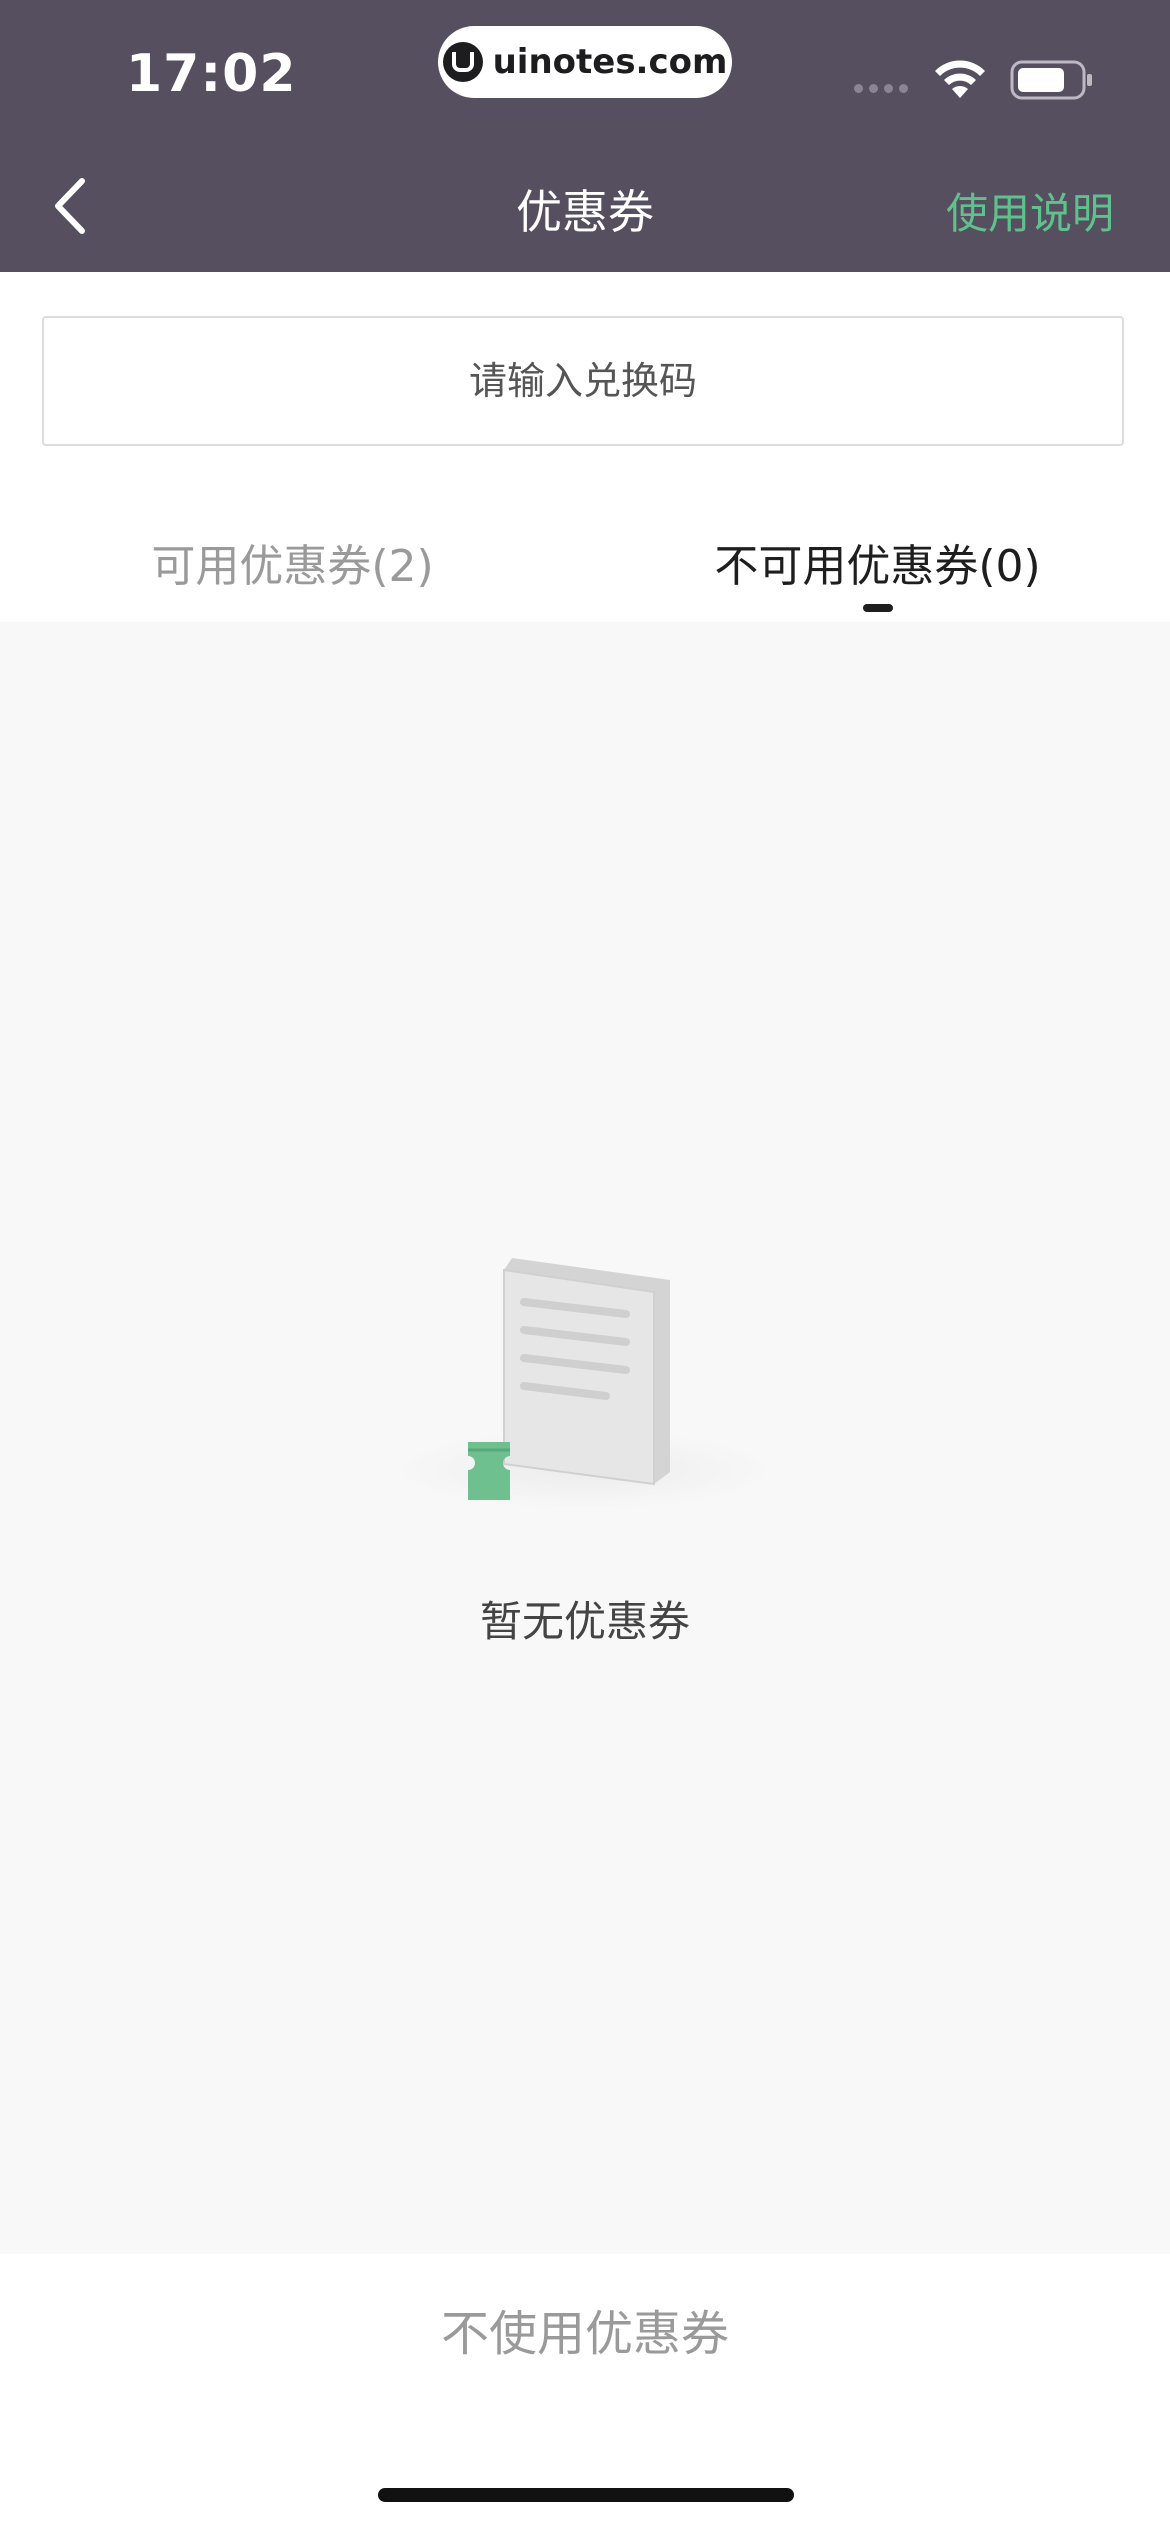  I want to click on tab-unavailable-coupons: 不可用优惠券(0), so click(877, 562).